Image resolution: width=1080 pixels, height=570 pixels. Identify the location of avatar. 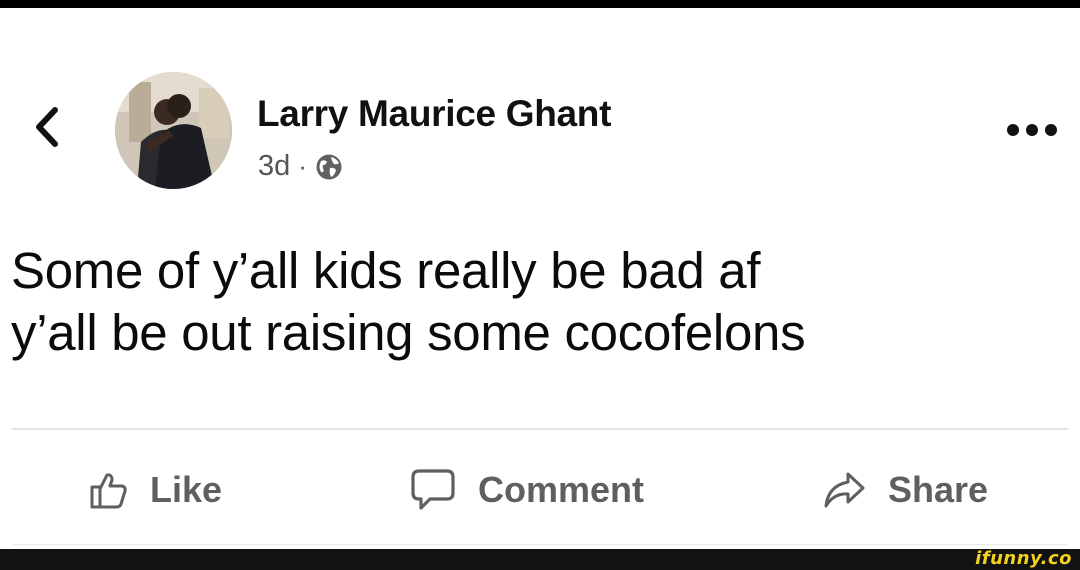
(173, 130).